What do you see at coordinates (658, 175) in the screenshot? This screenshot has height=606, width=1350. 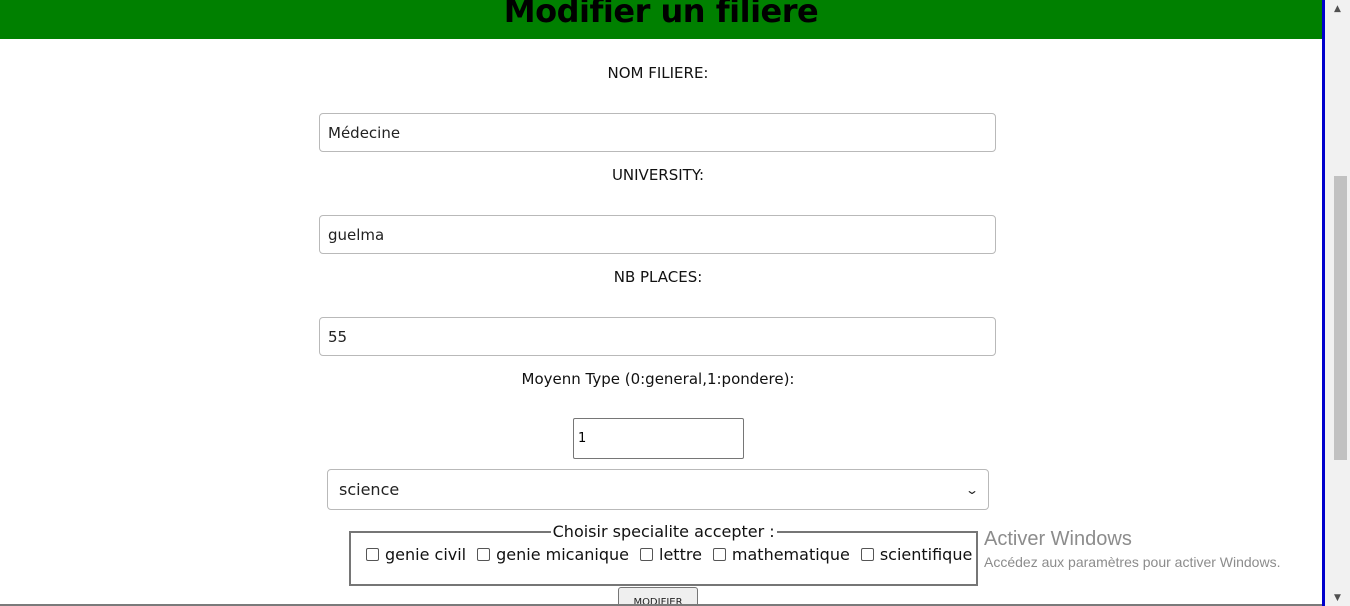 I see `university-label: UNIVERSITY:` at bounding box center [658, 175].